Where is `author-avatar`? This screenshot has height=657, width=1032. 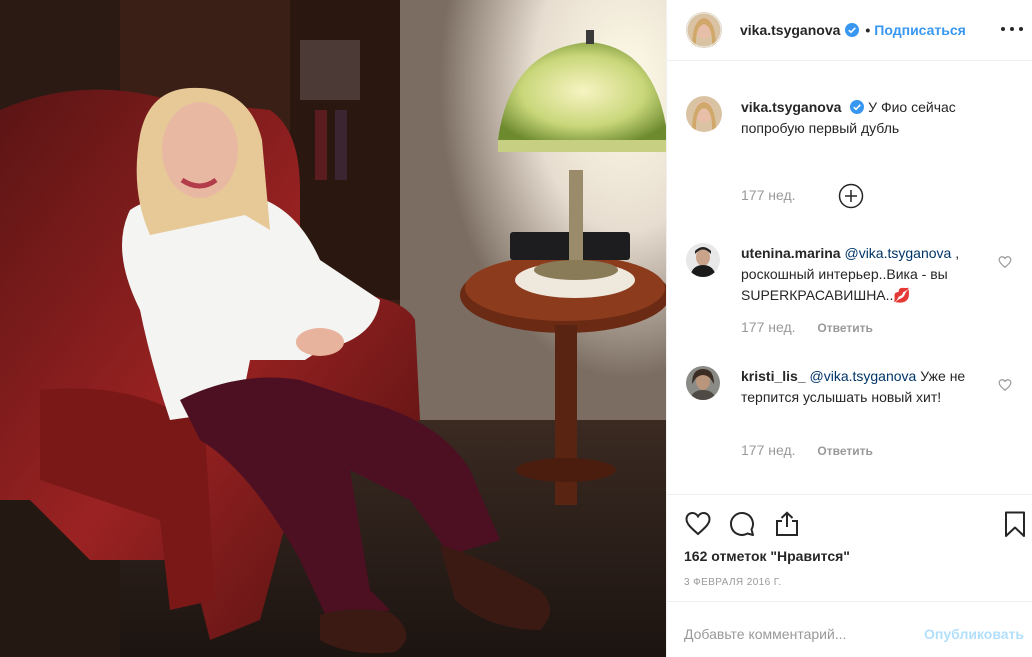
author-avatar is located at coordinates (704, 30).